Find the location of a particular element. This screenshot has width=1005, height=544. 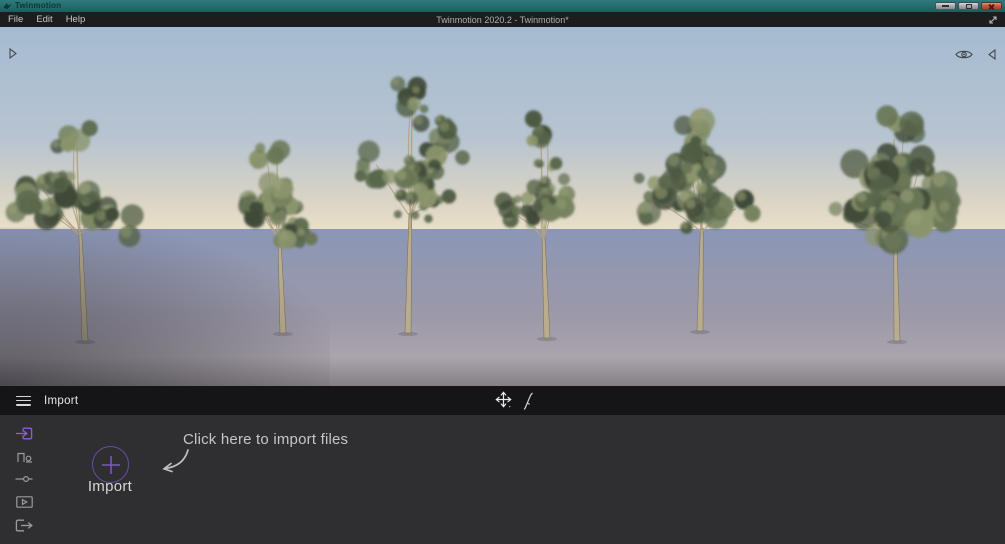

export-icon is located at coordinates (24, 525).